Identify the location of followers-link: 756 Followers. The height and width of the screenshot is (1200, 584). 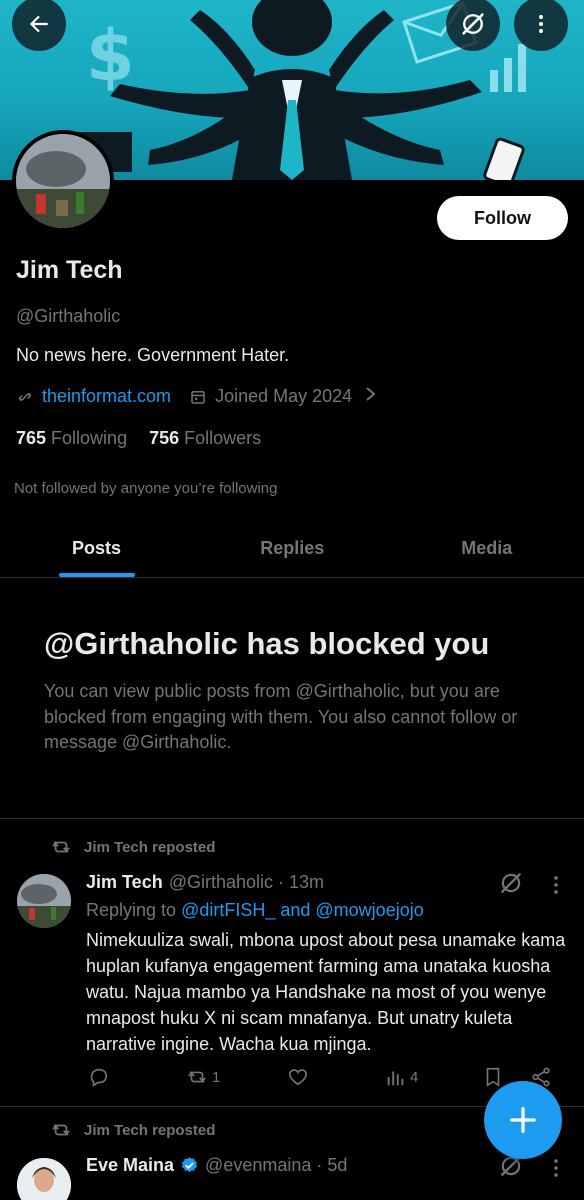
(205, 438).